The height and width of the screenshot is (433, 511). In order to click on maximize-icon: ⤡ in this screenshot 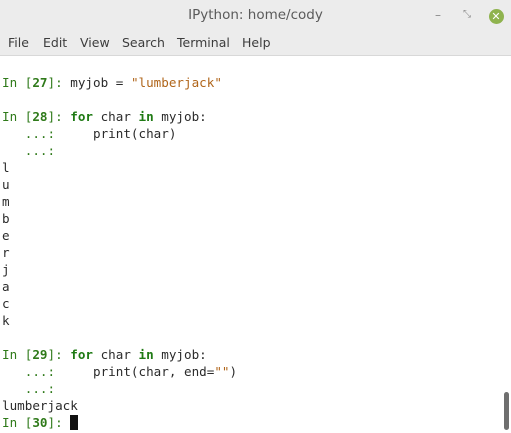, I will do `click(467, 14)`.